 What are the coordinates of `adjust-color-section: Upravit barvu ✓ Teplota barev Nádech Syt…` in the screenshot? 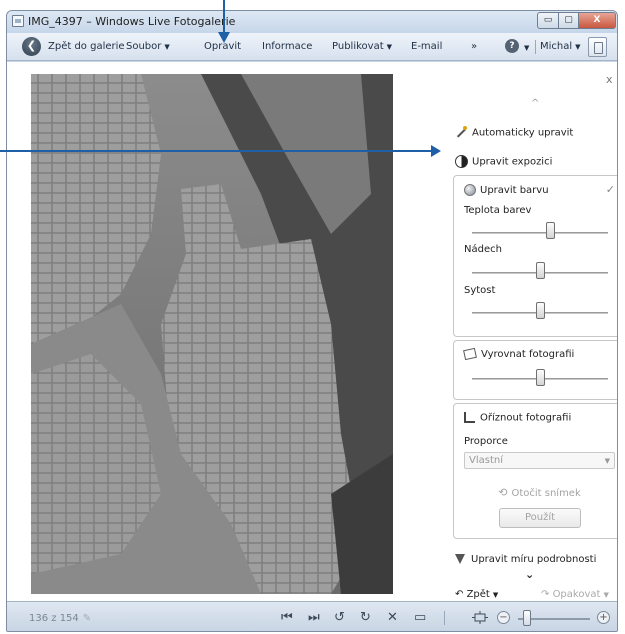 It's located at (535, 256).